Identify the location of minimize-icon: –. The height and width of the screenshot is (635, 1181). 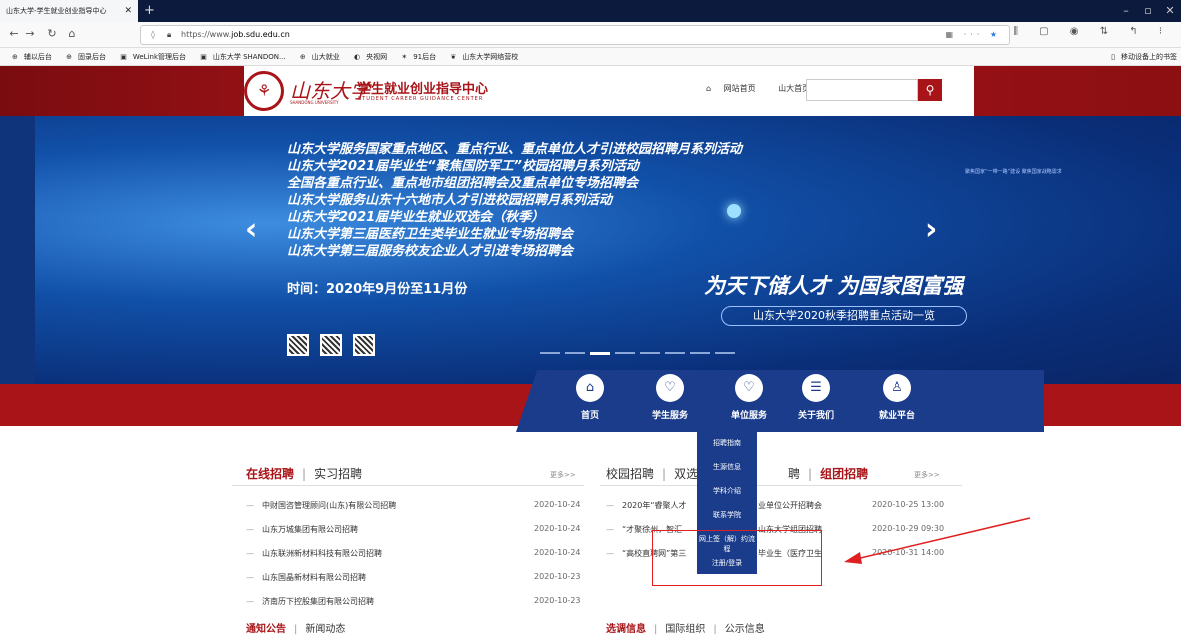
(1126, 11).